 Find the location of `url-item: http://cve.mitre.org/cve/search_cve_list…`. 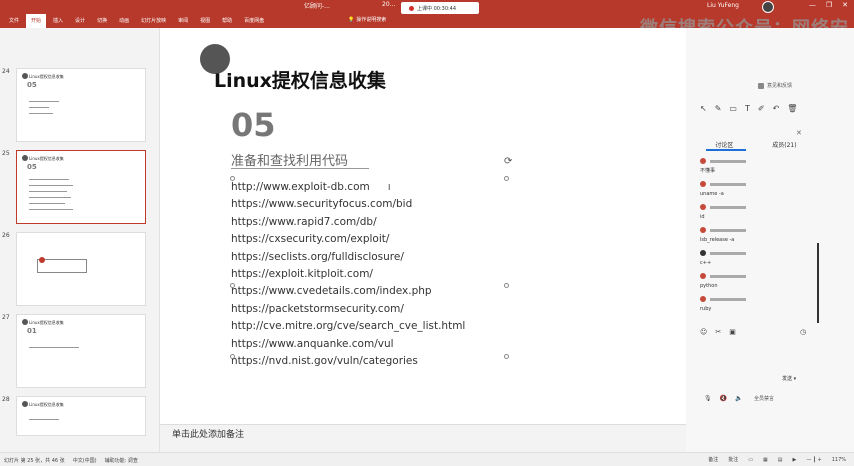

url-item: http://cve.mitre.org/cve/search_cve_list… is located at coordinates (348, 326).